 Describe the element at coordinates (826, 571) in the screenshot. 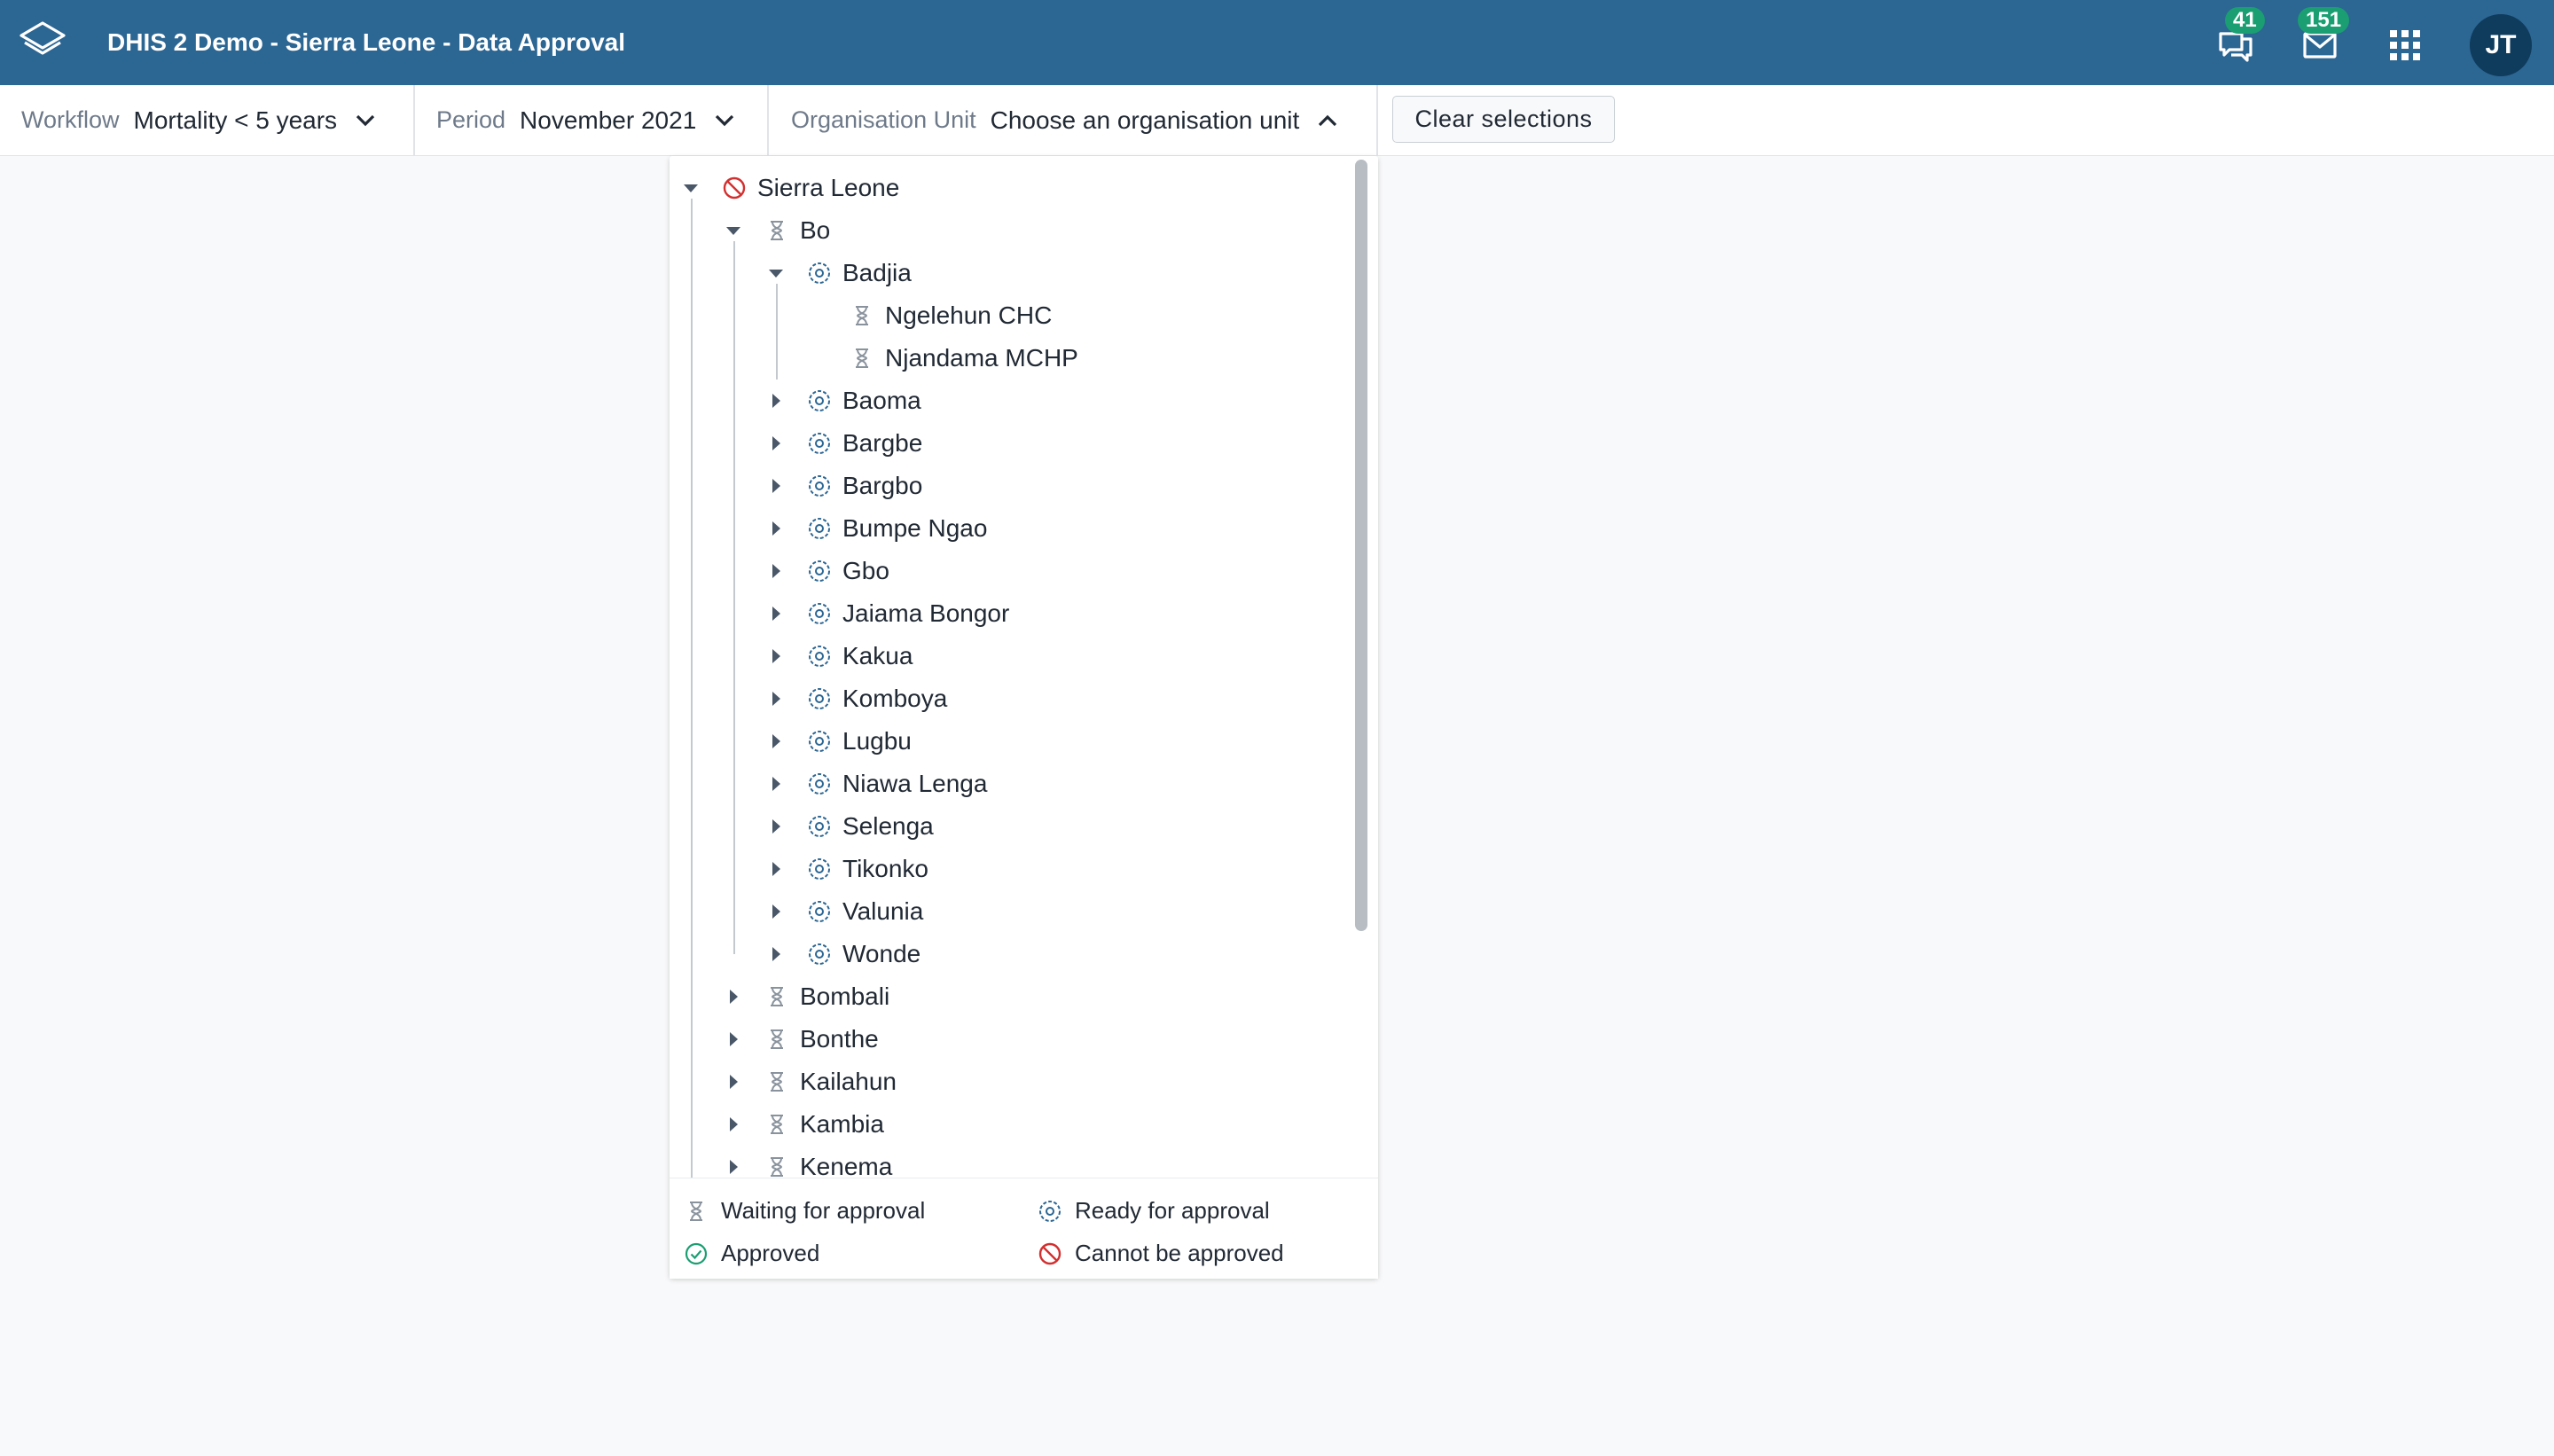

I see `tree-node: Gbo` at that location.